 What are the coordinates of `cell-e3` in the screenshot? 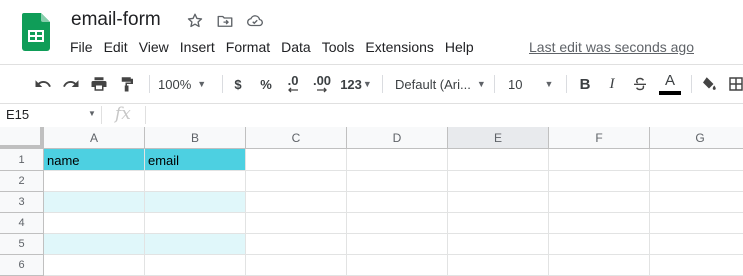 It's located at (498, 202).